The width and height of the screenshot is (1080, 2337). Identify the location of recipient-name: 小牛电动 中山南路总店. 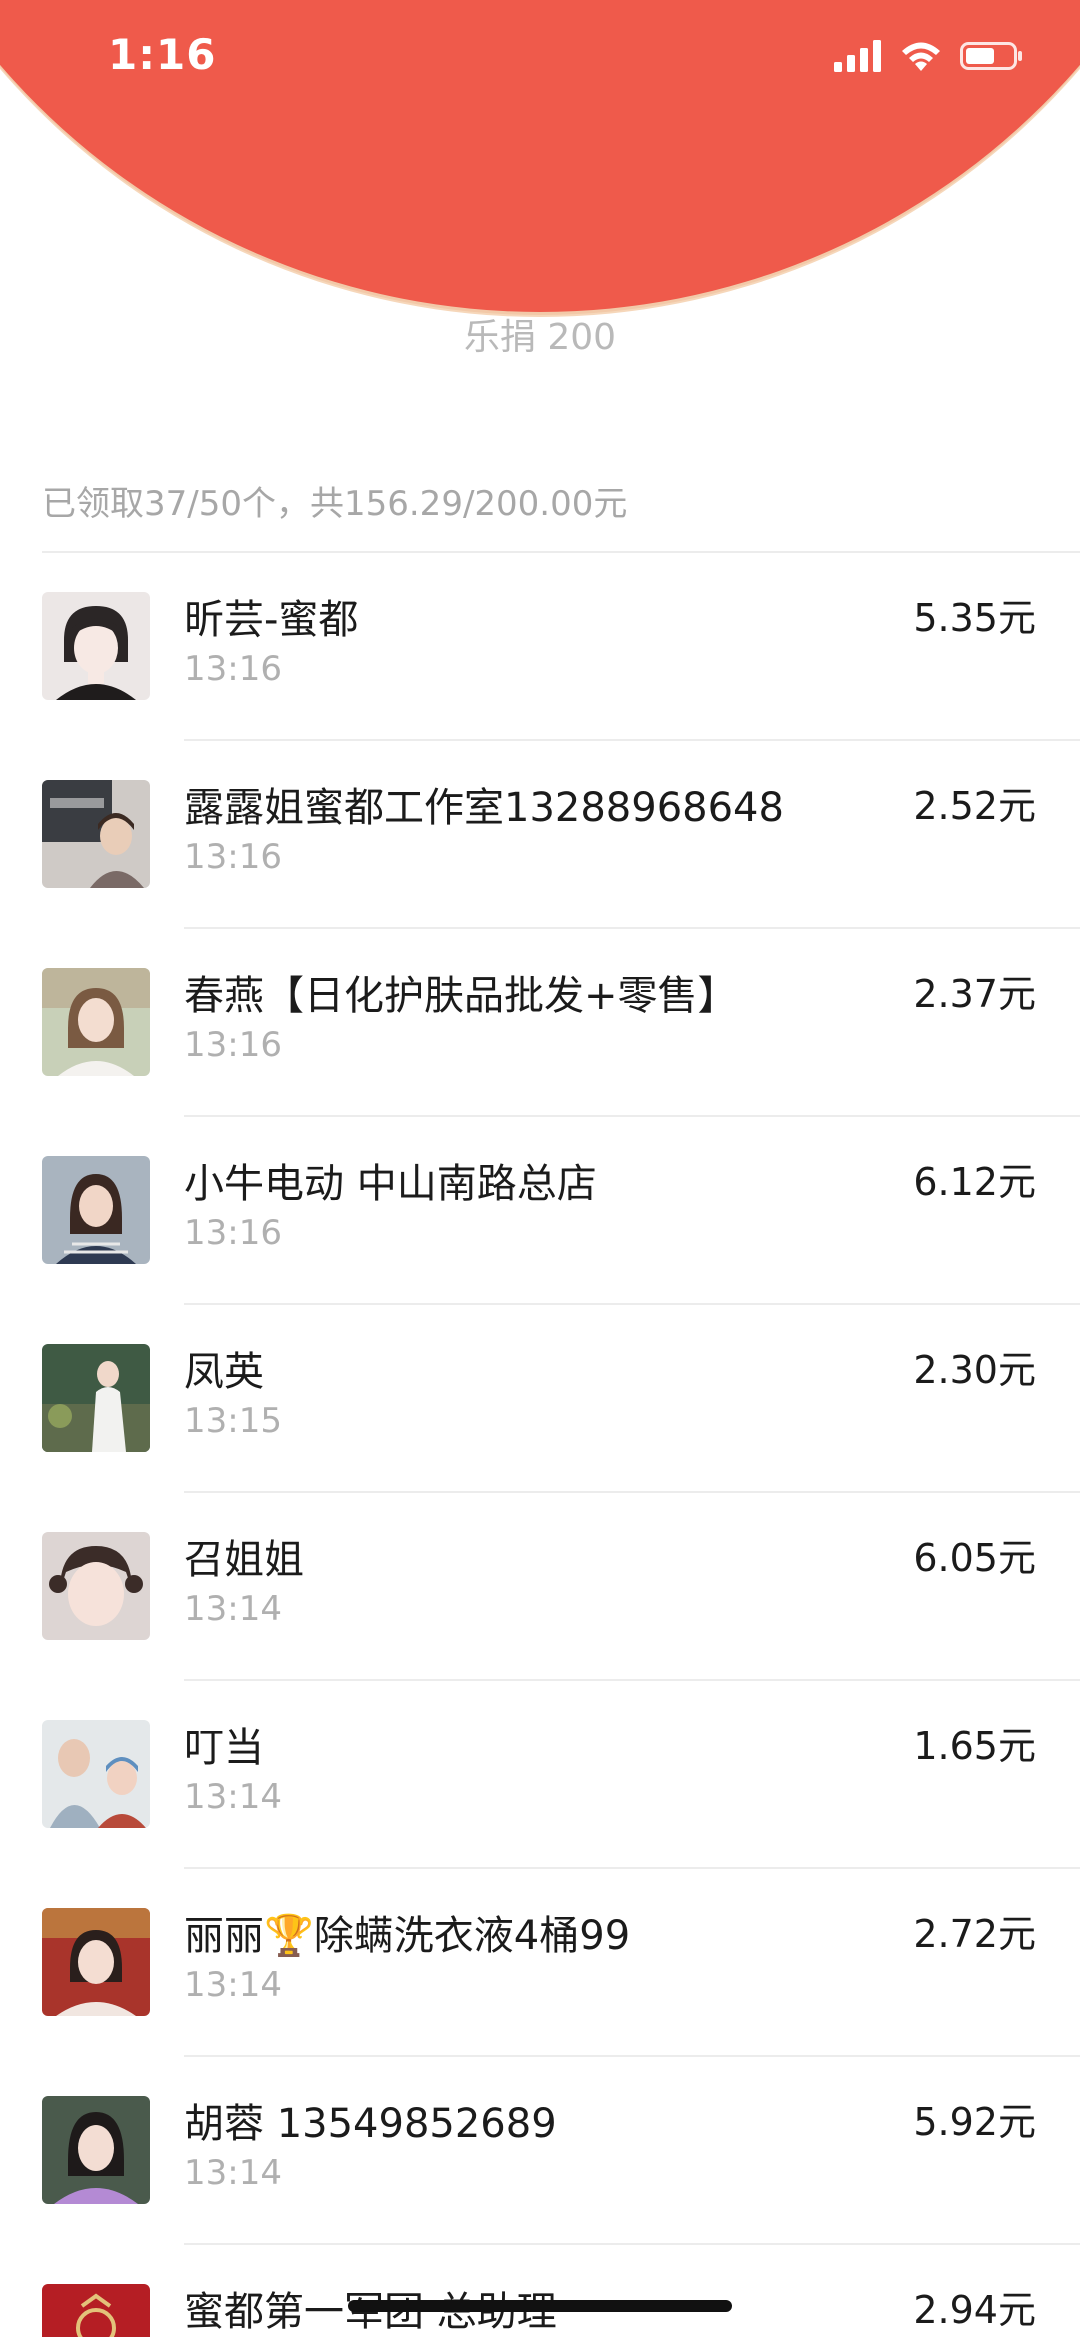
(390, 1184).